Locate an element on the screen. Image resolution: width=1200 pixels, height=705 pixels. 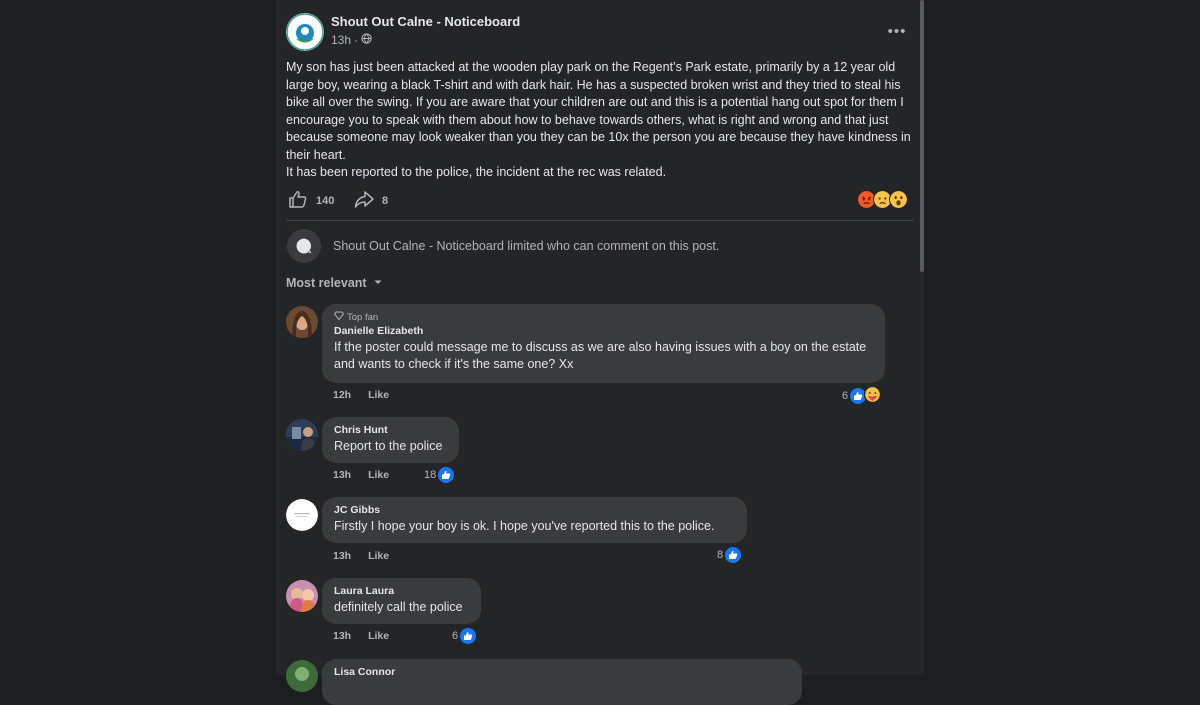
comment-text: Report to the police is located at coordinates (388, 446).